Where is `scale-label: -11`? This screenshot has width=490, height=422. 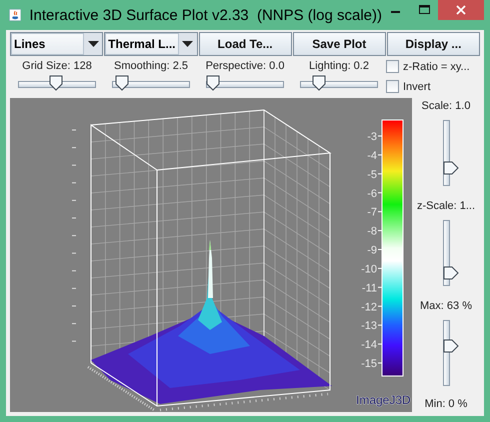
scale-label: -11 is located at coordinates (369, 288).